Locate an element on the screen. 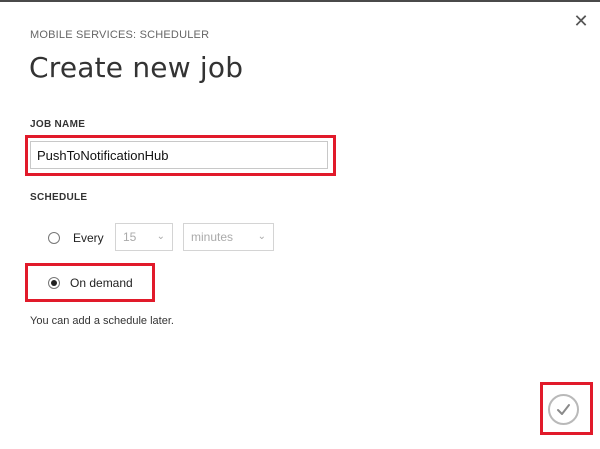 The width and height of the screenshot is (600, 449). unit-select: minutes ⌄ is located at coordinates (228, 237).